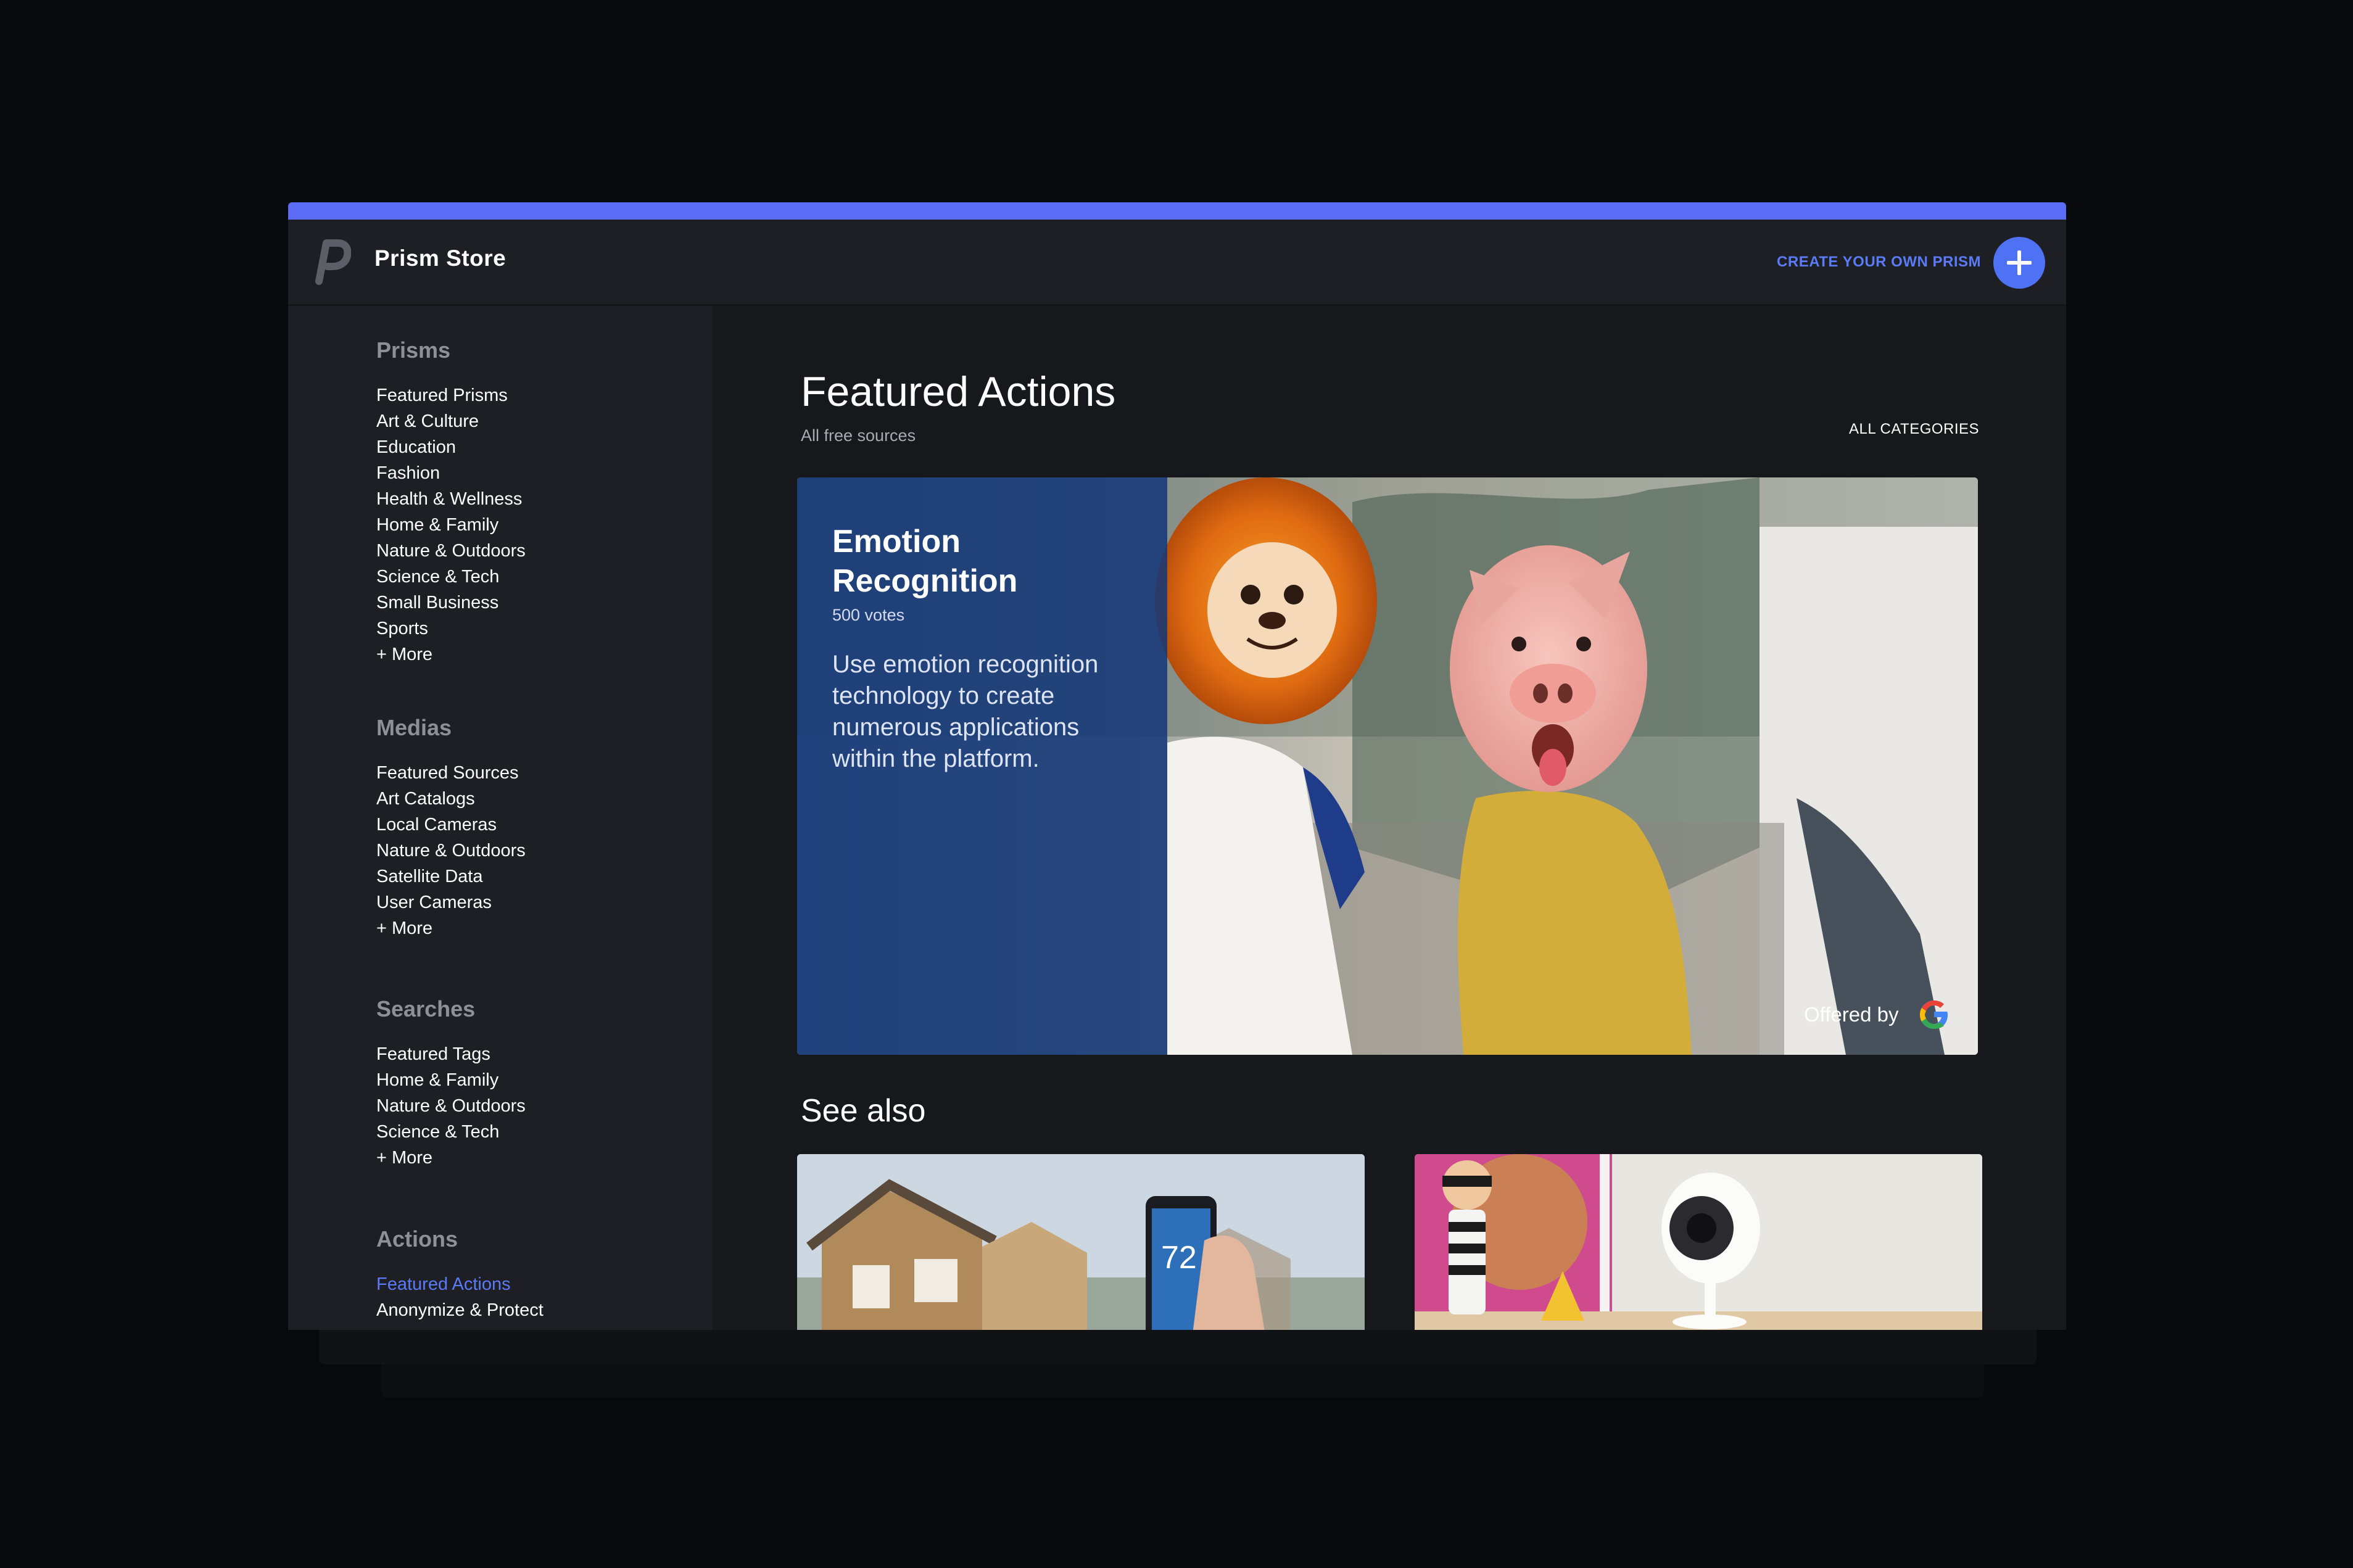  I want to click on sidebar-item-featured-prisms: Featured Prisms, so click(451, 395).